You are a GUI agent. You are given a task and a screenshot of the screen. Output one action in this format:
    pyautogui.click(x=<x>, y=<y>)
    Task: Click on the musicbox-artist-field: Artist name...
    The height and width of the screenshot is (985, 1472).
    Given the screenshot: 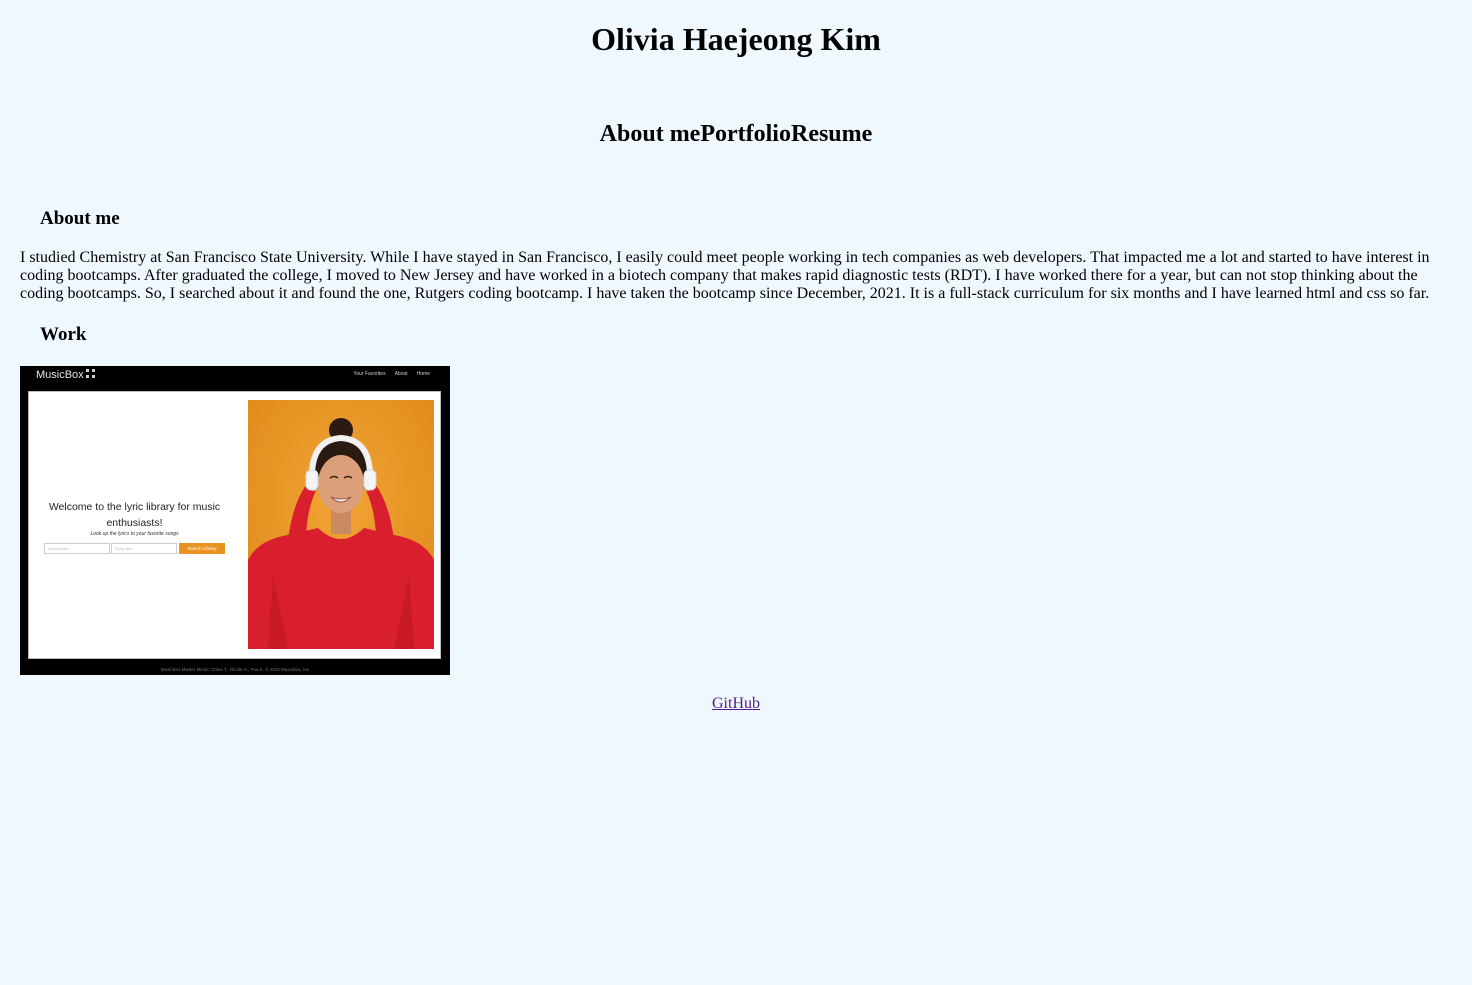 What is the action you would take?
    pyautogui.click(x=77, y=548)
    